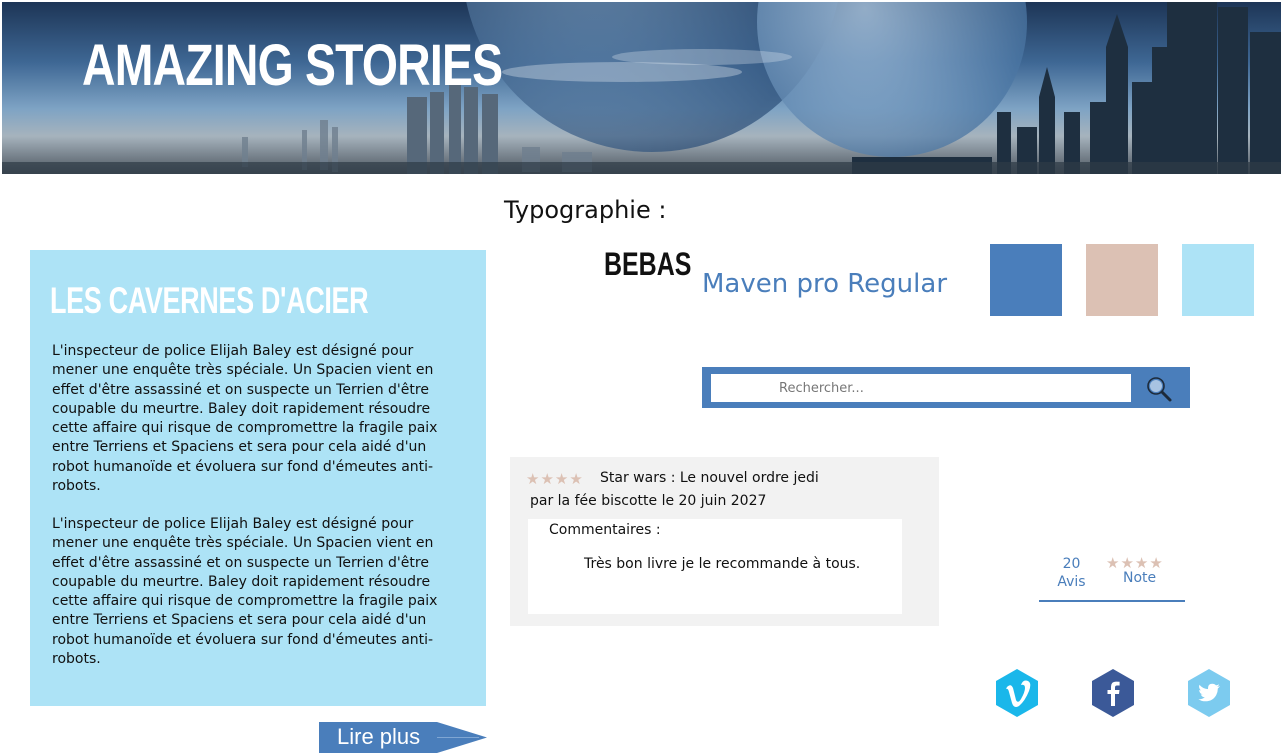 The height and width of the screenshot is (753, 1282). Describe the element at coordinates (709, 478) in the screenshot. I see `review-title: Star wars : Le nouvel ordre jedi` at that location.